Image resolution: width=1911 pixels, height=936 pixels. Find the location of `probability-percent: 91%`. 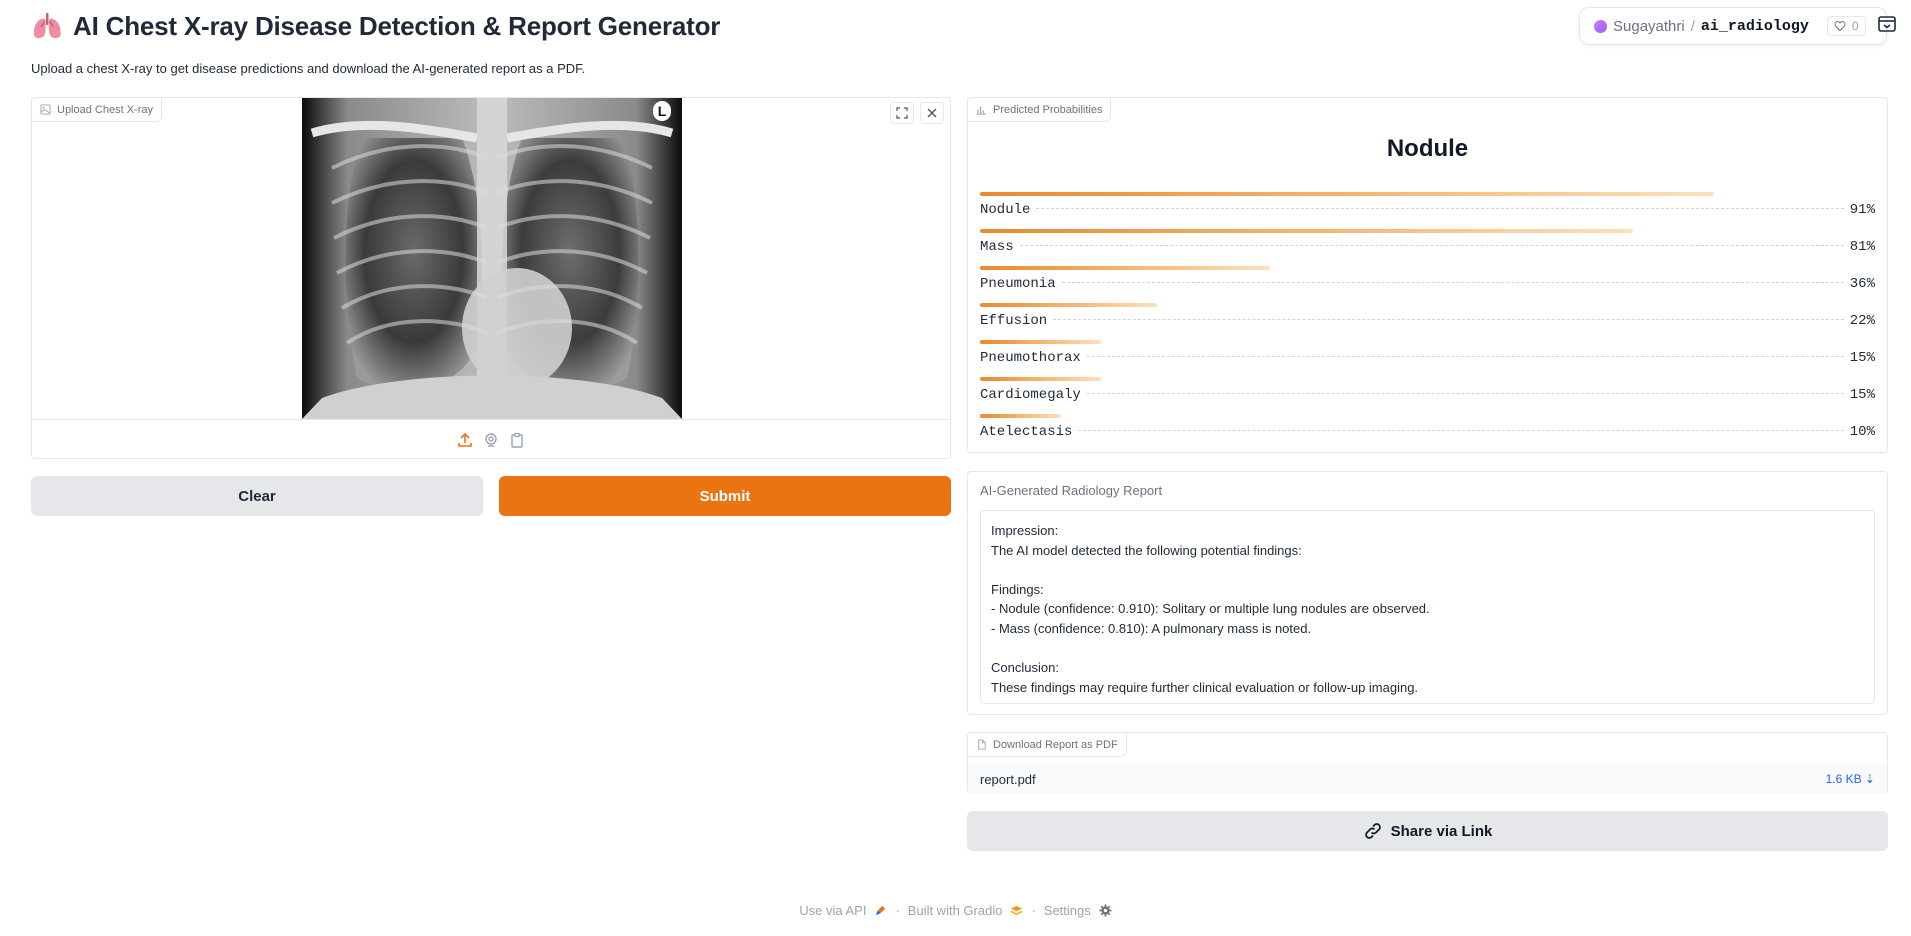

probability-percent: 91% is located at coordinates (1862, 210).